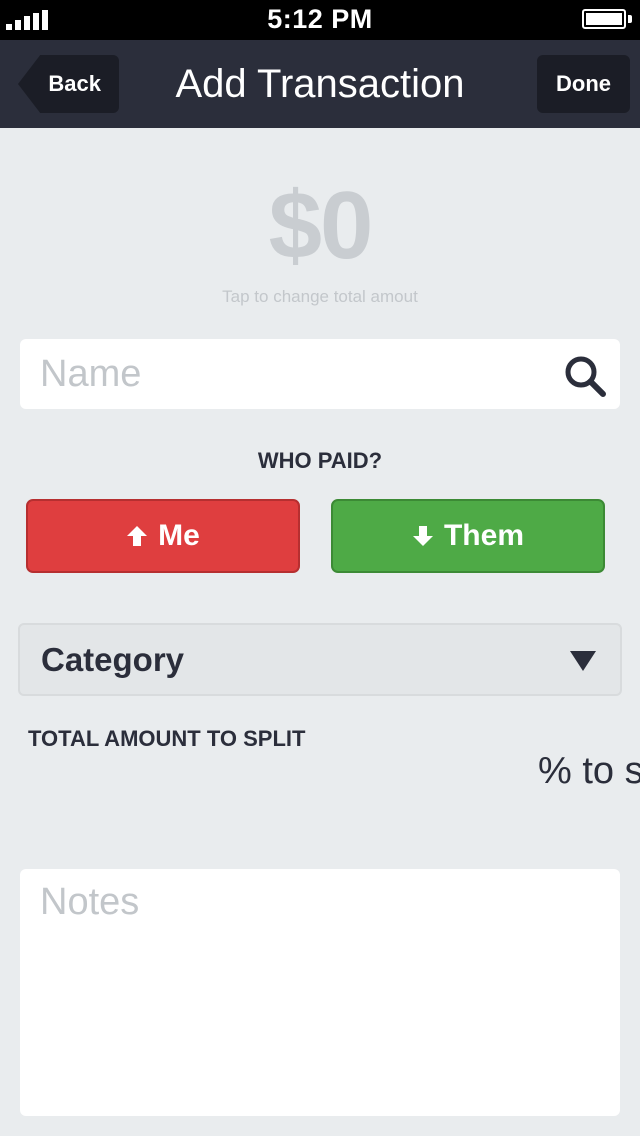  I want to click on total-amount: $0, so click(320, 226).